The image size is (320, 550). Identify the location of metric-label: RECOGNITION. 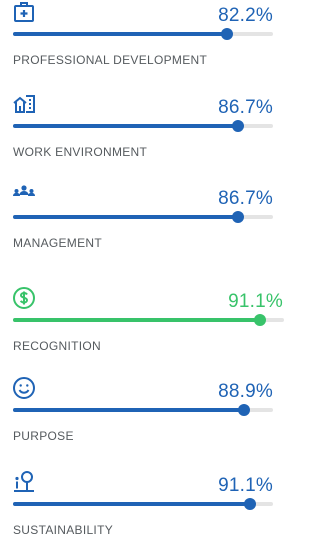
(57, 346).